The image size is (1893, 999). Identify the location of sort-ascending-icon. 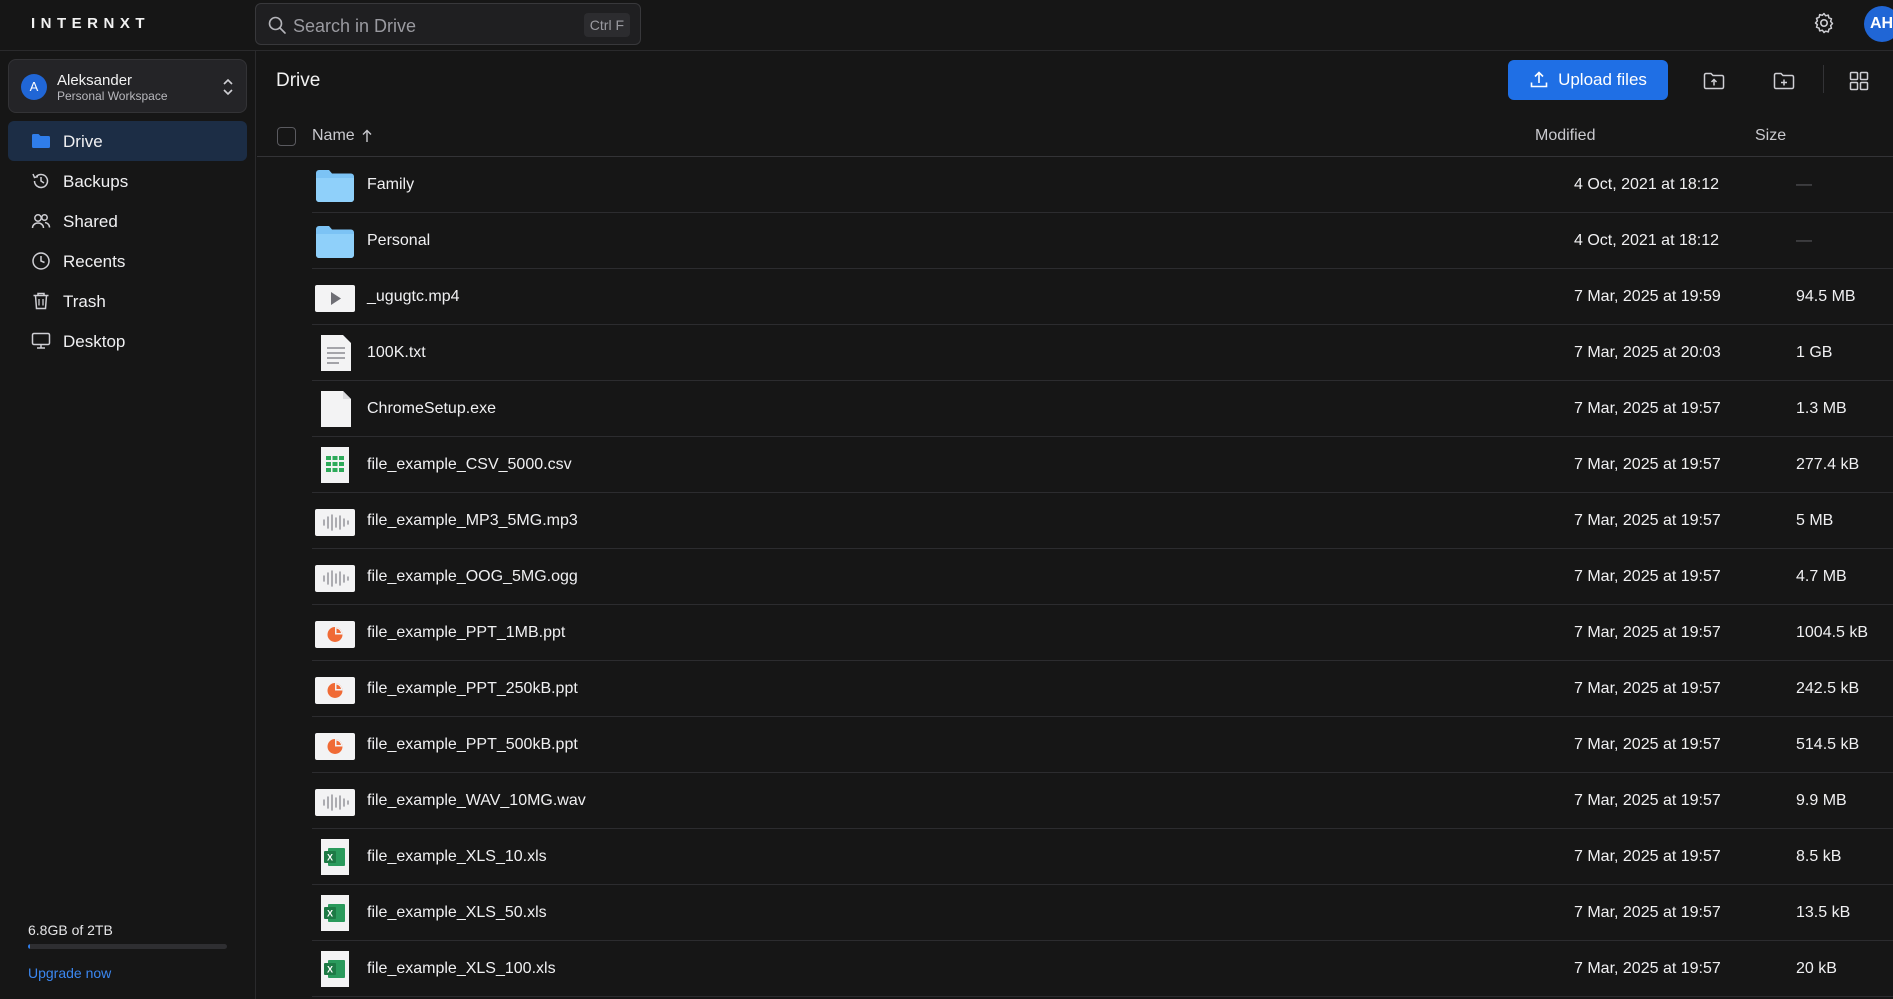
(367, 136).